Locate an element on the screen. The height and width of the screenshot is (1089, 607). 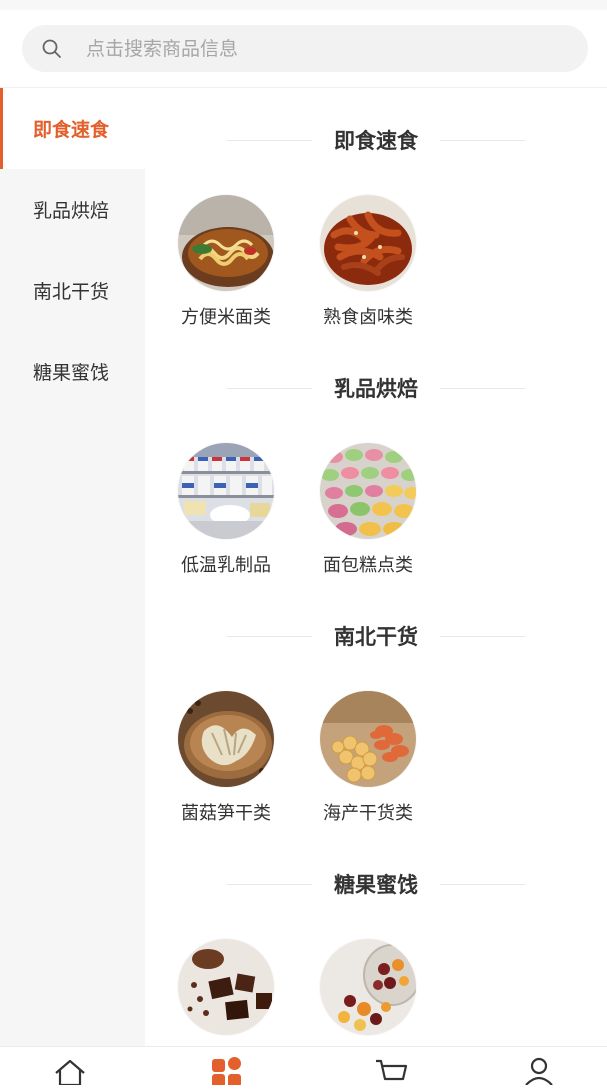
sidebar-item-dairy-bakery: 乳品烘焙 is located at coordinates (72, 209).